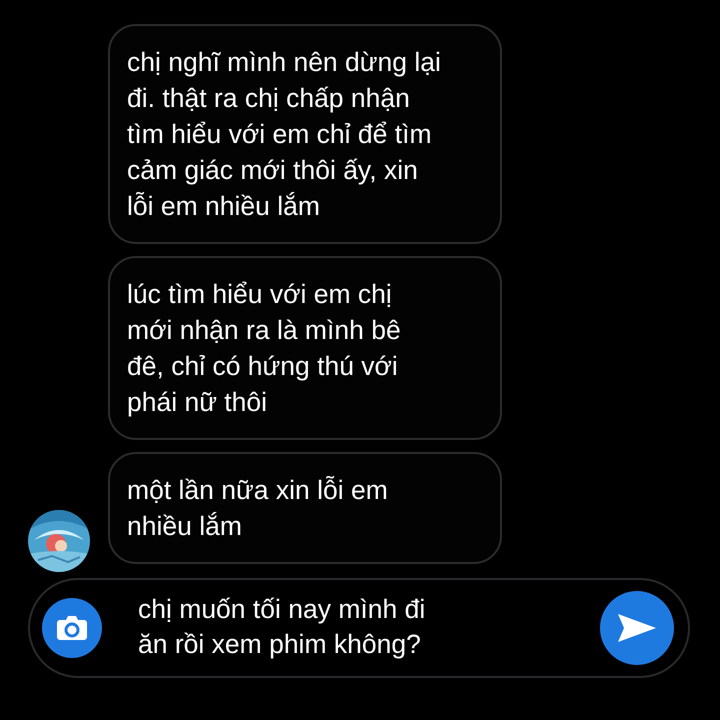 This screenshot has height=720, width=720. Describe the element at coordinates (305, 348) in the screenshot. I see `message-bubble: lúc tìm hiểu với em chị mới nhận ra là mình bê đê, chỉ có hứng thú với phái nữ thôi` at that location.